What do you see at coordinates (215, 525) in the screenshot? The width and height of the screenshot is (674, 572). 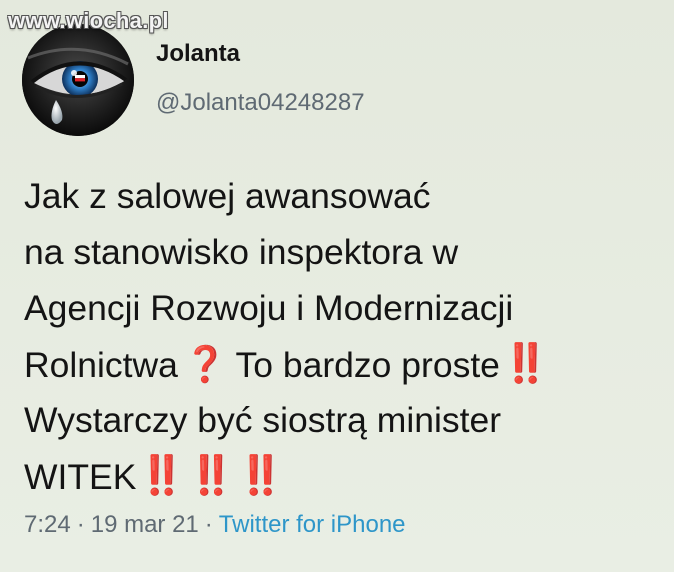 I see `tweet-meta: 7:24 · 19 mar 21 · Twitter for iPhone` at bounding box center [215, 525].